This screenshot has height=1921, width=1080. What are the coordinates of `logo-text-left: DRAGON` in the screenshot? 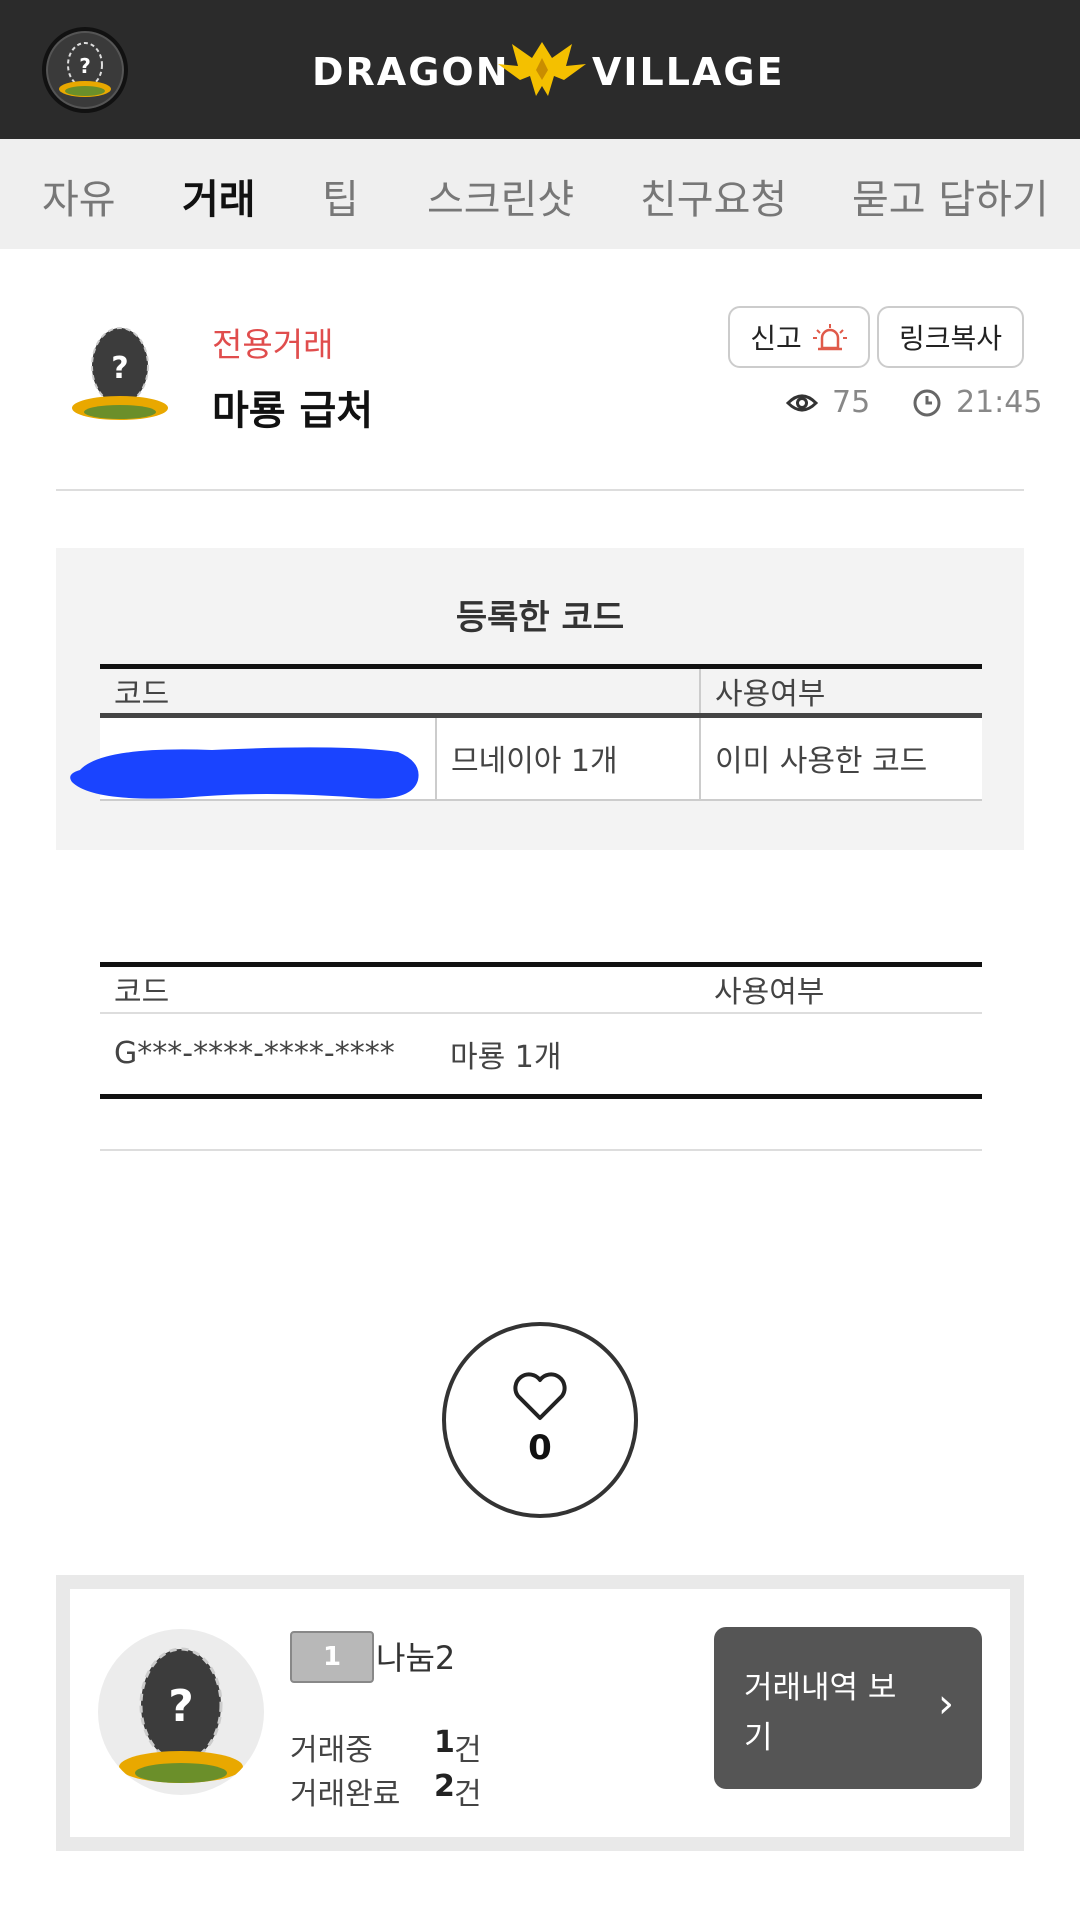 It's located at (411, 72).